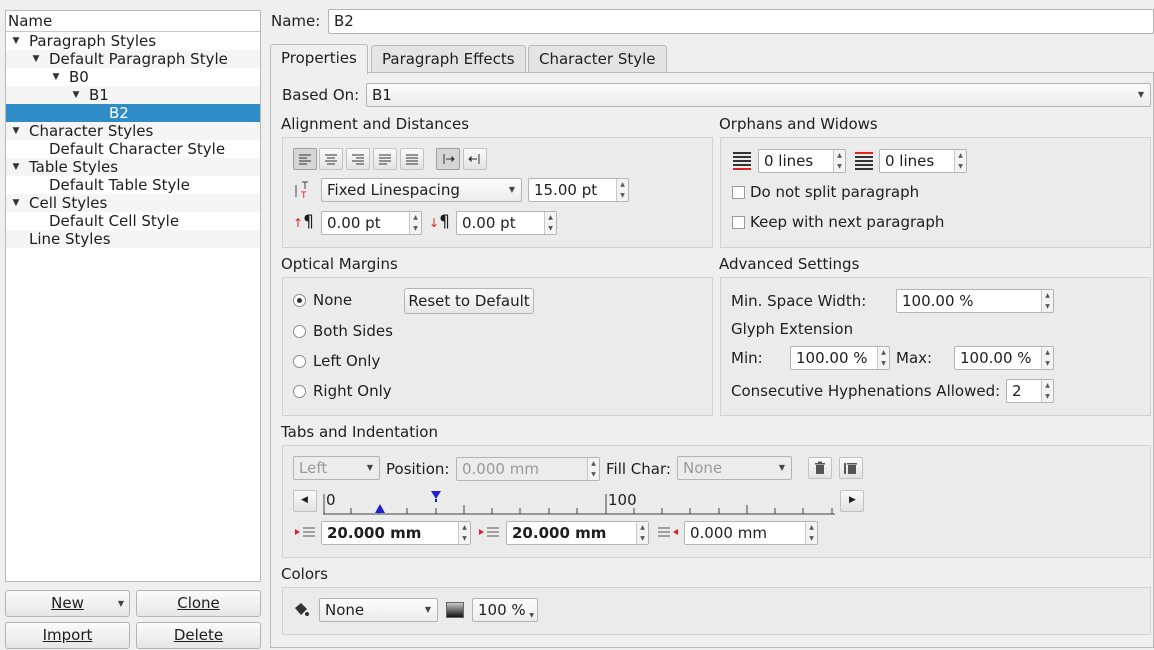 This screenshot has width=1154, height=650. Describe the element at coordinates (421, 190) in the screenshot. I see `linespacing-mode-select: Fixed Linespacing ▼` at that location.